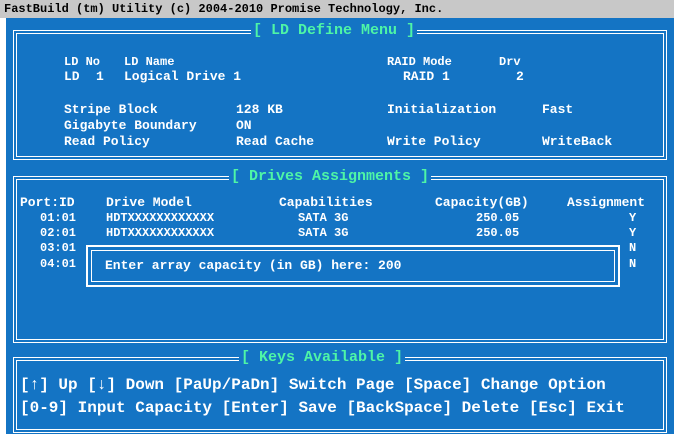 This screenshot has width=674, height=434. I want to click on read-policy-label: Read Policy, so click(107, 141).